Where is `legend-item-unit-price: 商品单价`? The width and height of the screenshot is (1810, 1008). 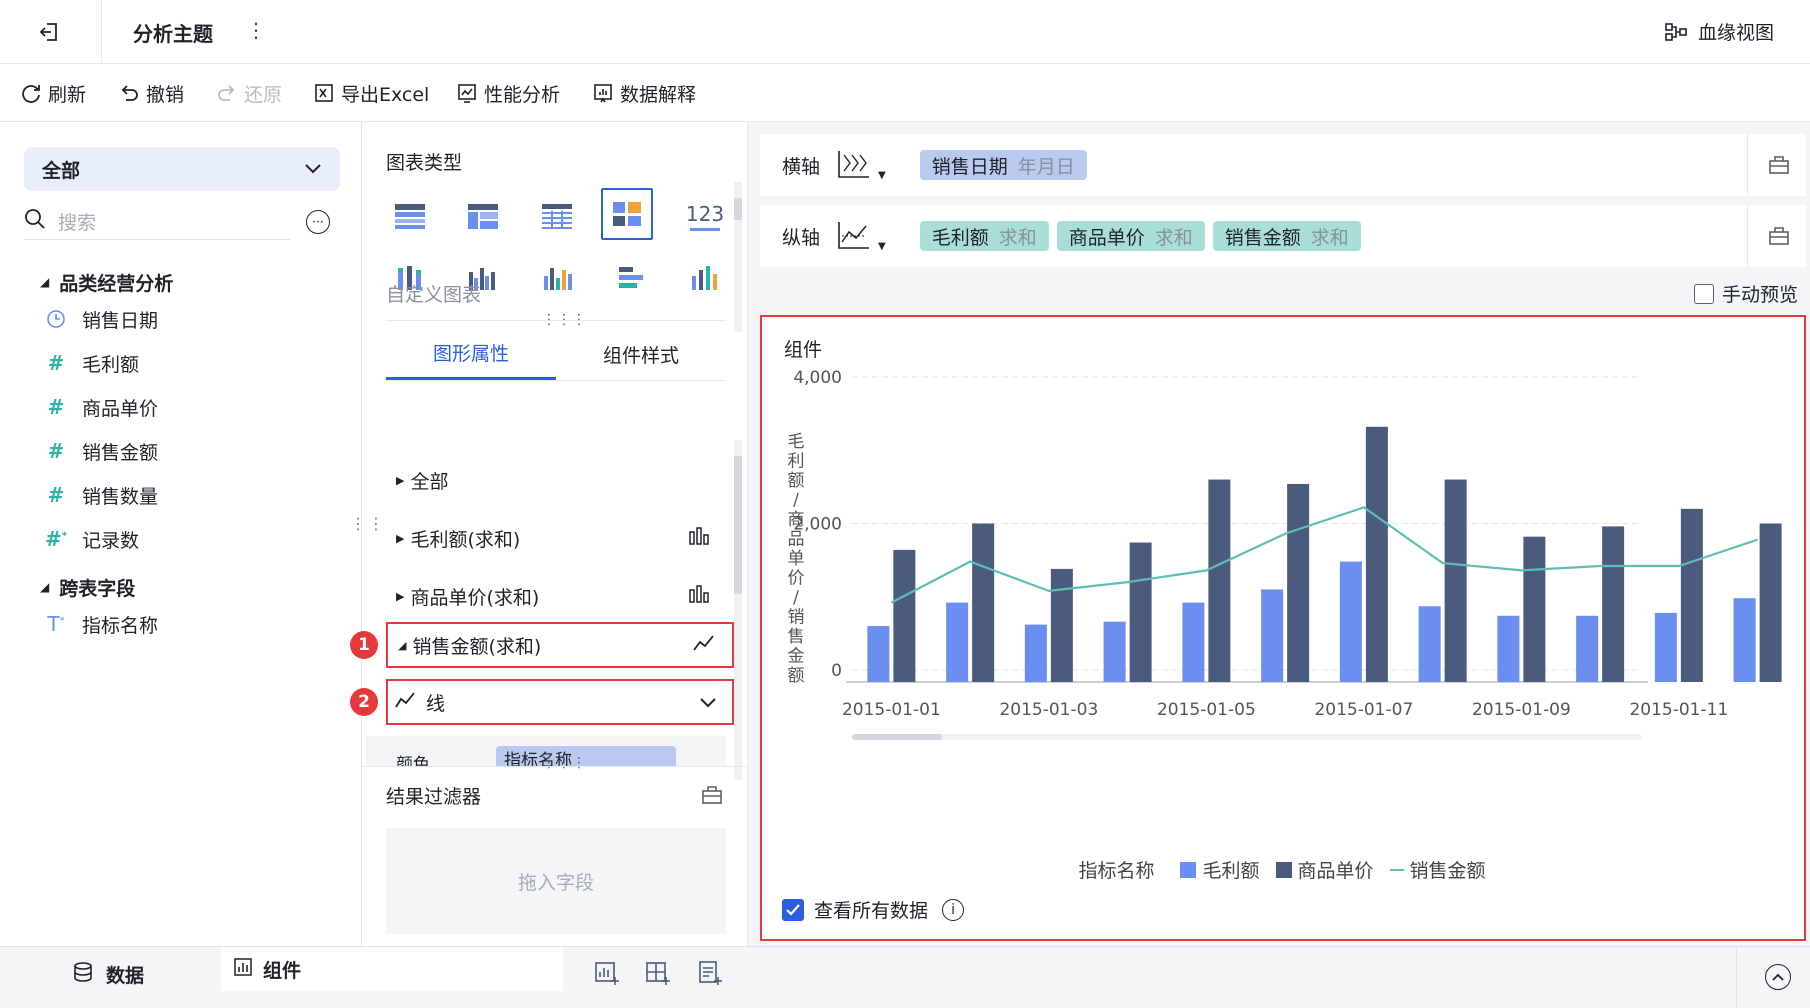
legend-item-unit-price: 商品单价 is located at coordinates (1324, 869).